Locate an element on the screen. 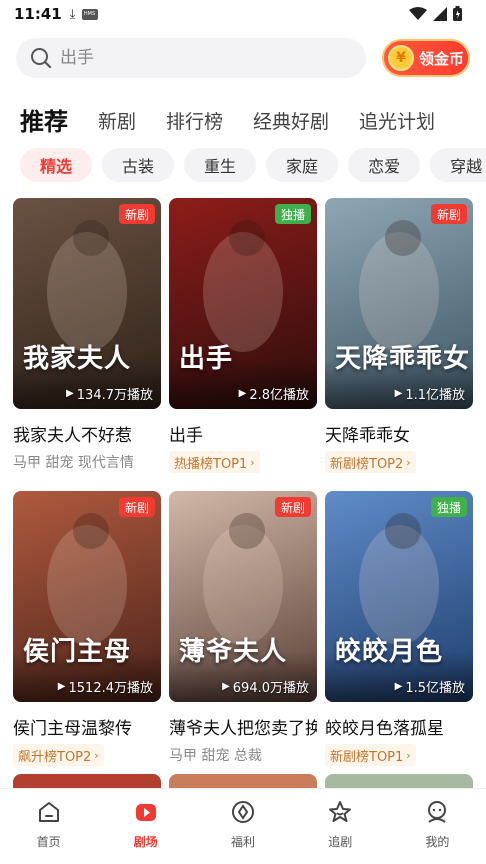 This screenshot has height=864, width=486. theater-icon is located at coordinates (146, 814).